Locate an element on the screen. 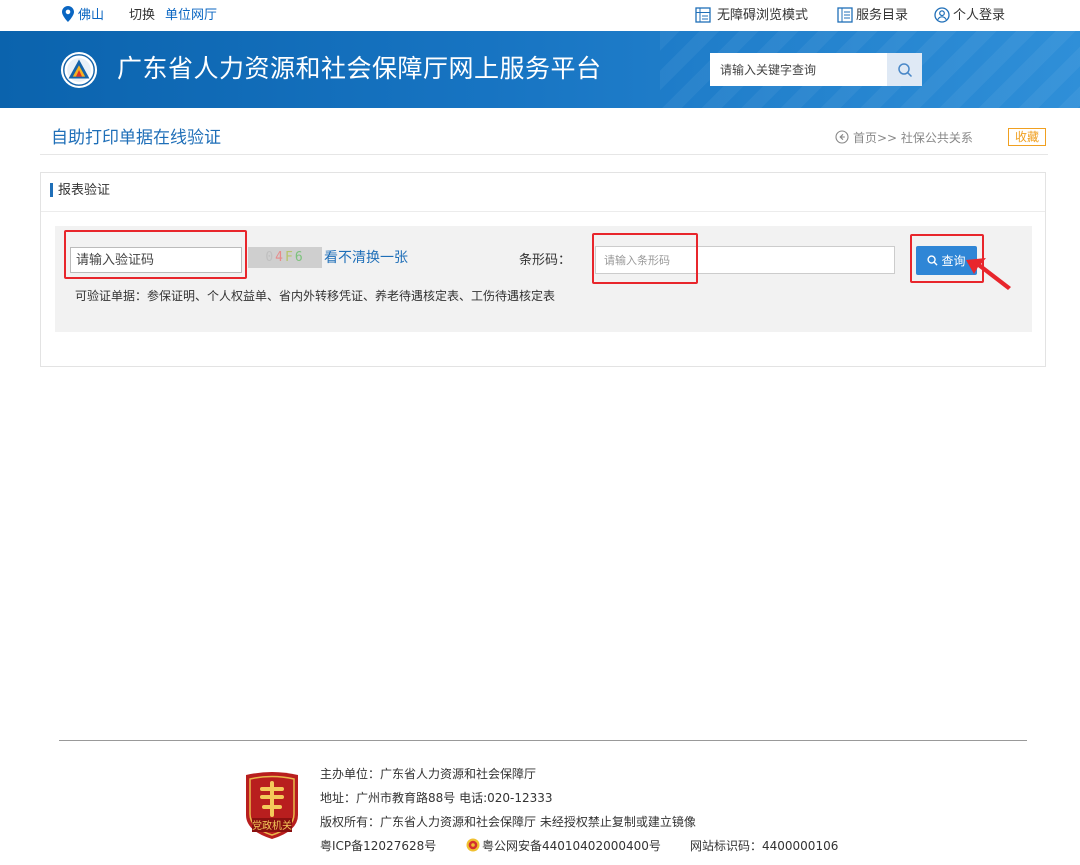  site-banner: 广东省人力资源和社会保障厅网上服务平台 is located at coordinates (540, 69).